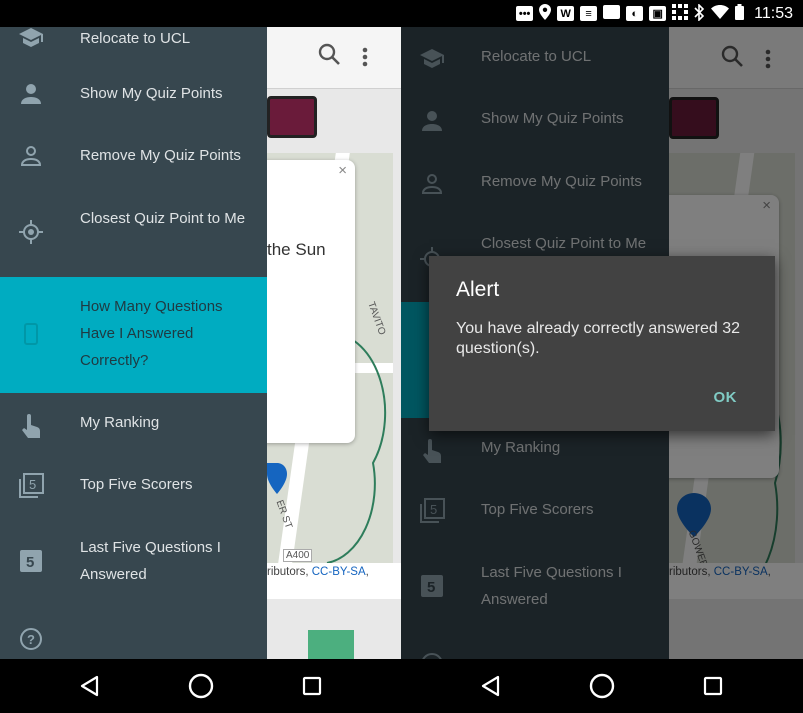 This screenshot has height=713, width=803. I want to click on chat-icon: •••, so click(525, 13).